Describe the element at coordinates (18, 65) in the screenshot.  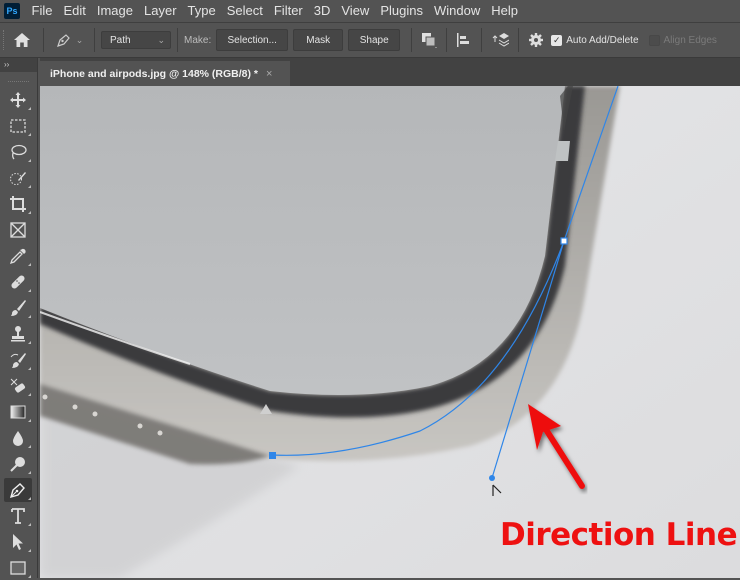
I see `toolbar-collapse-button: ››` at that location.